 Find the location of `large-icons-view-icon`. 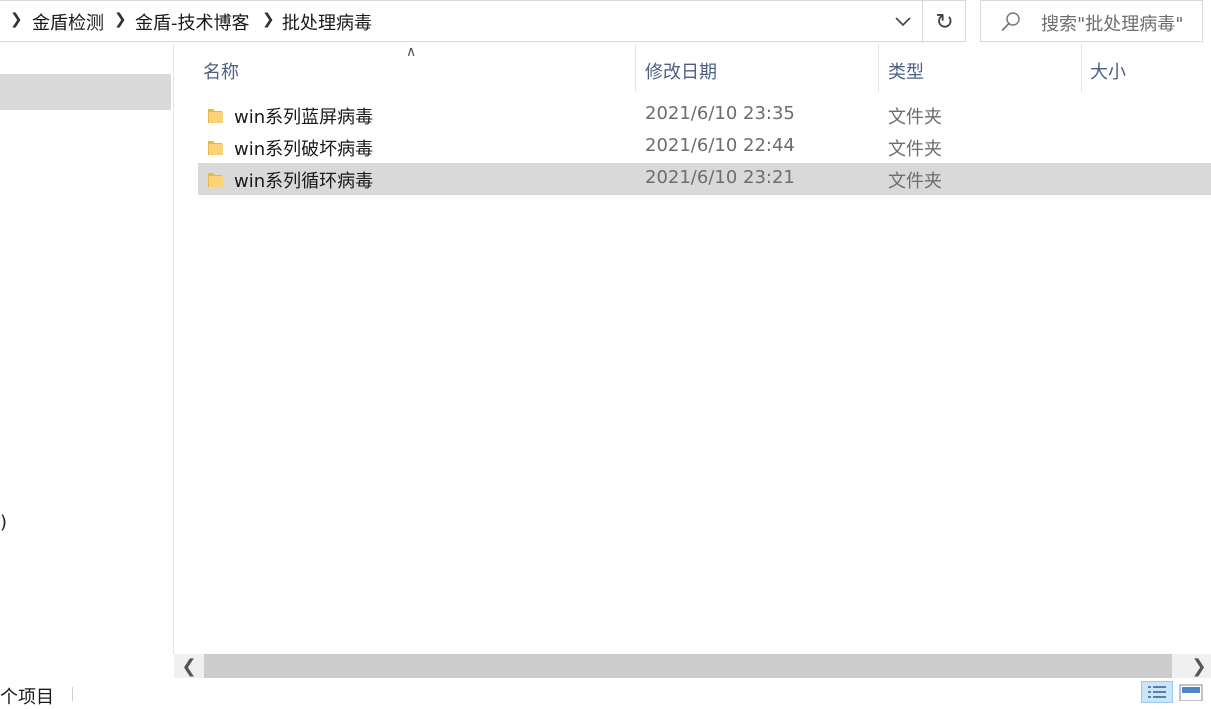

large-icons-view-icon is located at coordinates (1191, 693).